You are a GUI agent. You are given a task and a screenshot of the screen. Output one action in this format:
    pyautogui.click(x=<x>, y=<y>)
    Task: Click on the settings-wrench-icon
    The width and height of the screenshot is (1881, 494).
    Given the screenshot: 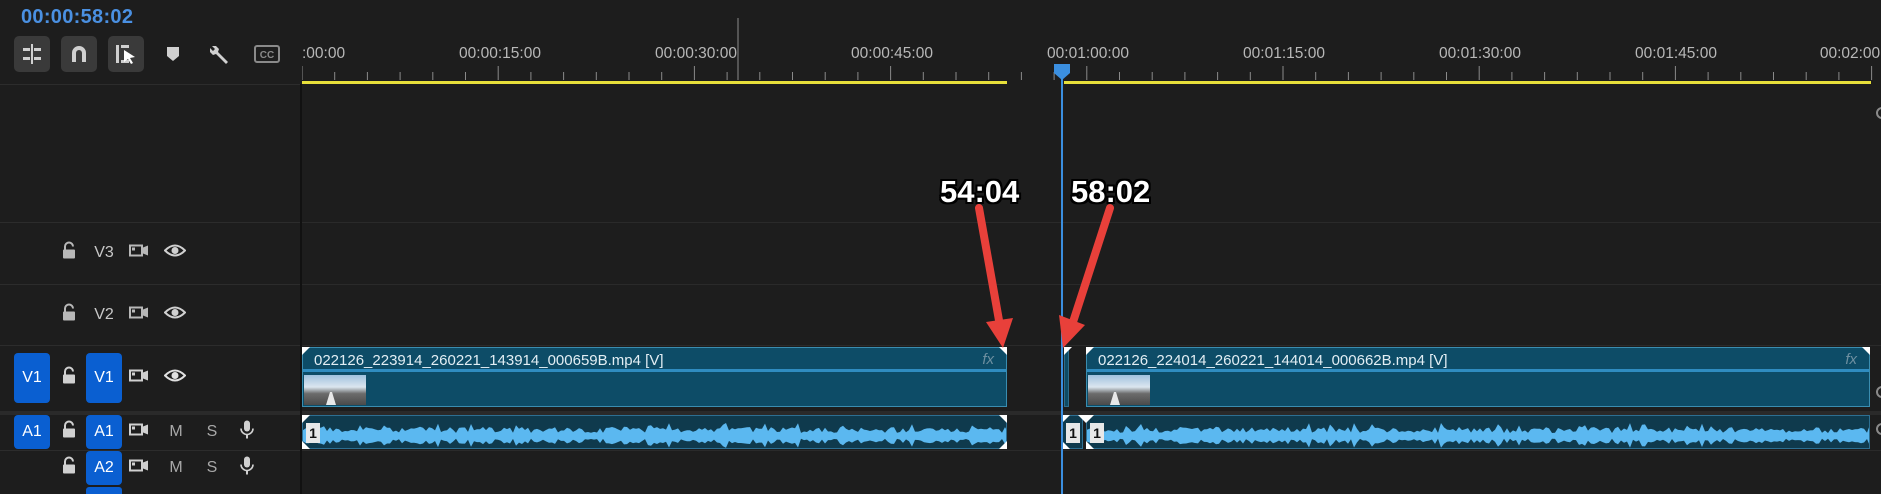 What is the action you would take?
    pyautogui.click(x=219, y=55)
    